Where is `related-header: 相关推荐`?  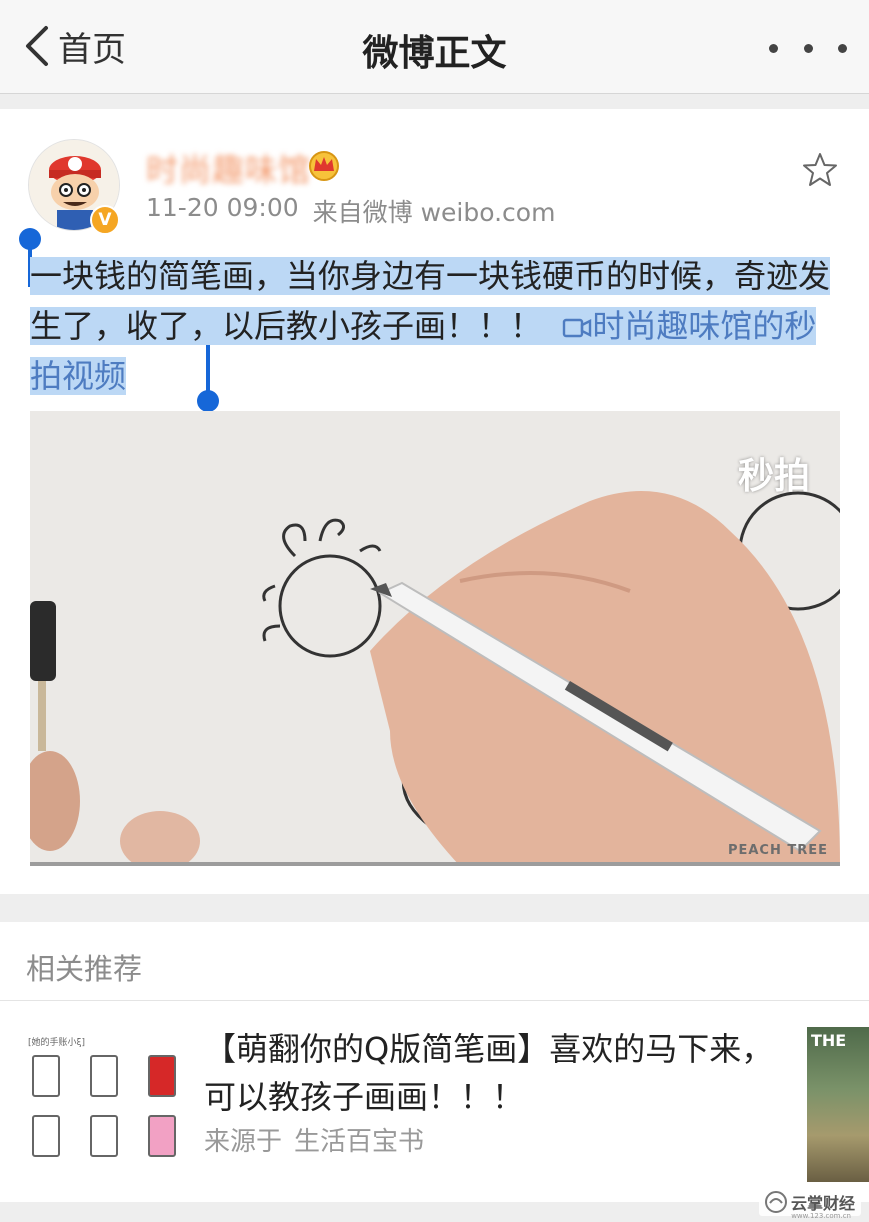
related-header: 相关推荐 is located at coordinates (84, 969).